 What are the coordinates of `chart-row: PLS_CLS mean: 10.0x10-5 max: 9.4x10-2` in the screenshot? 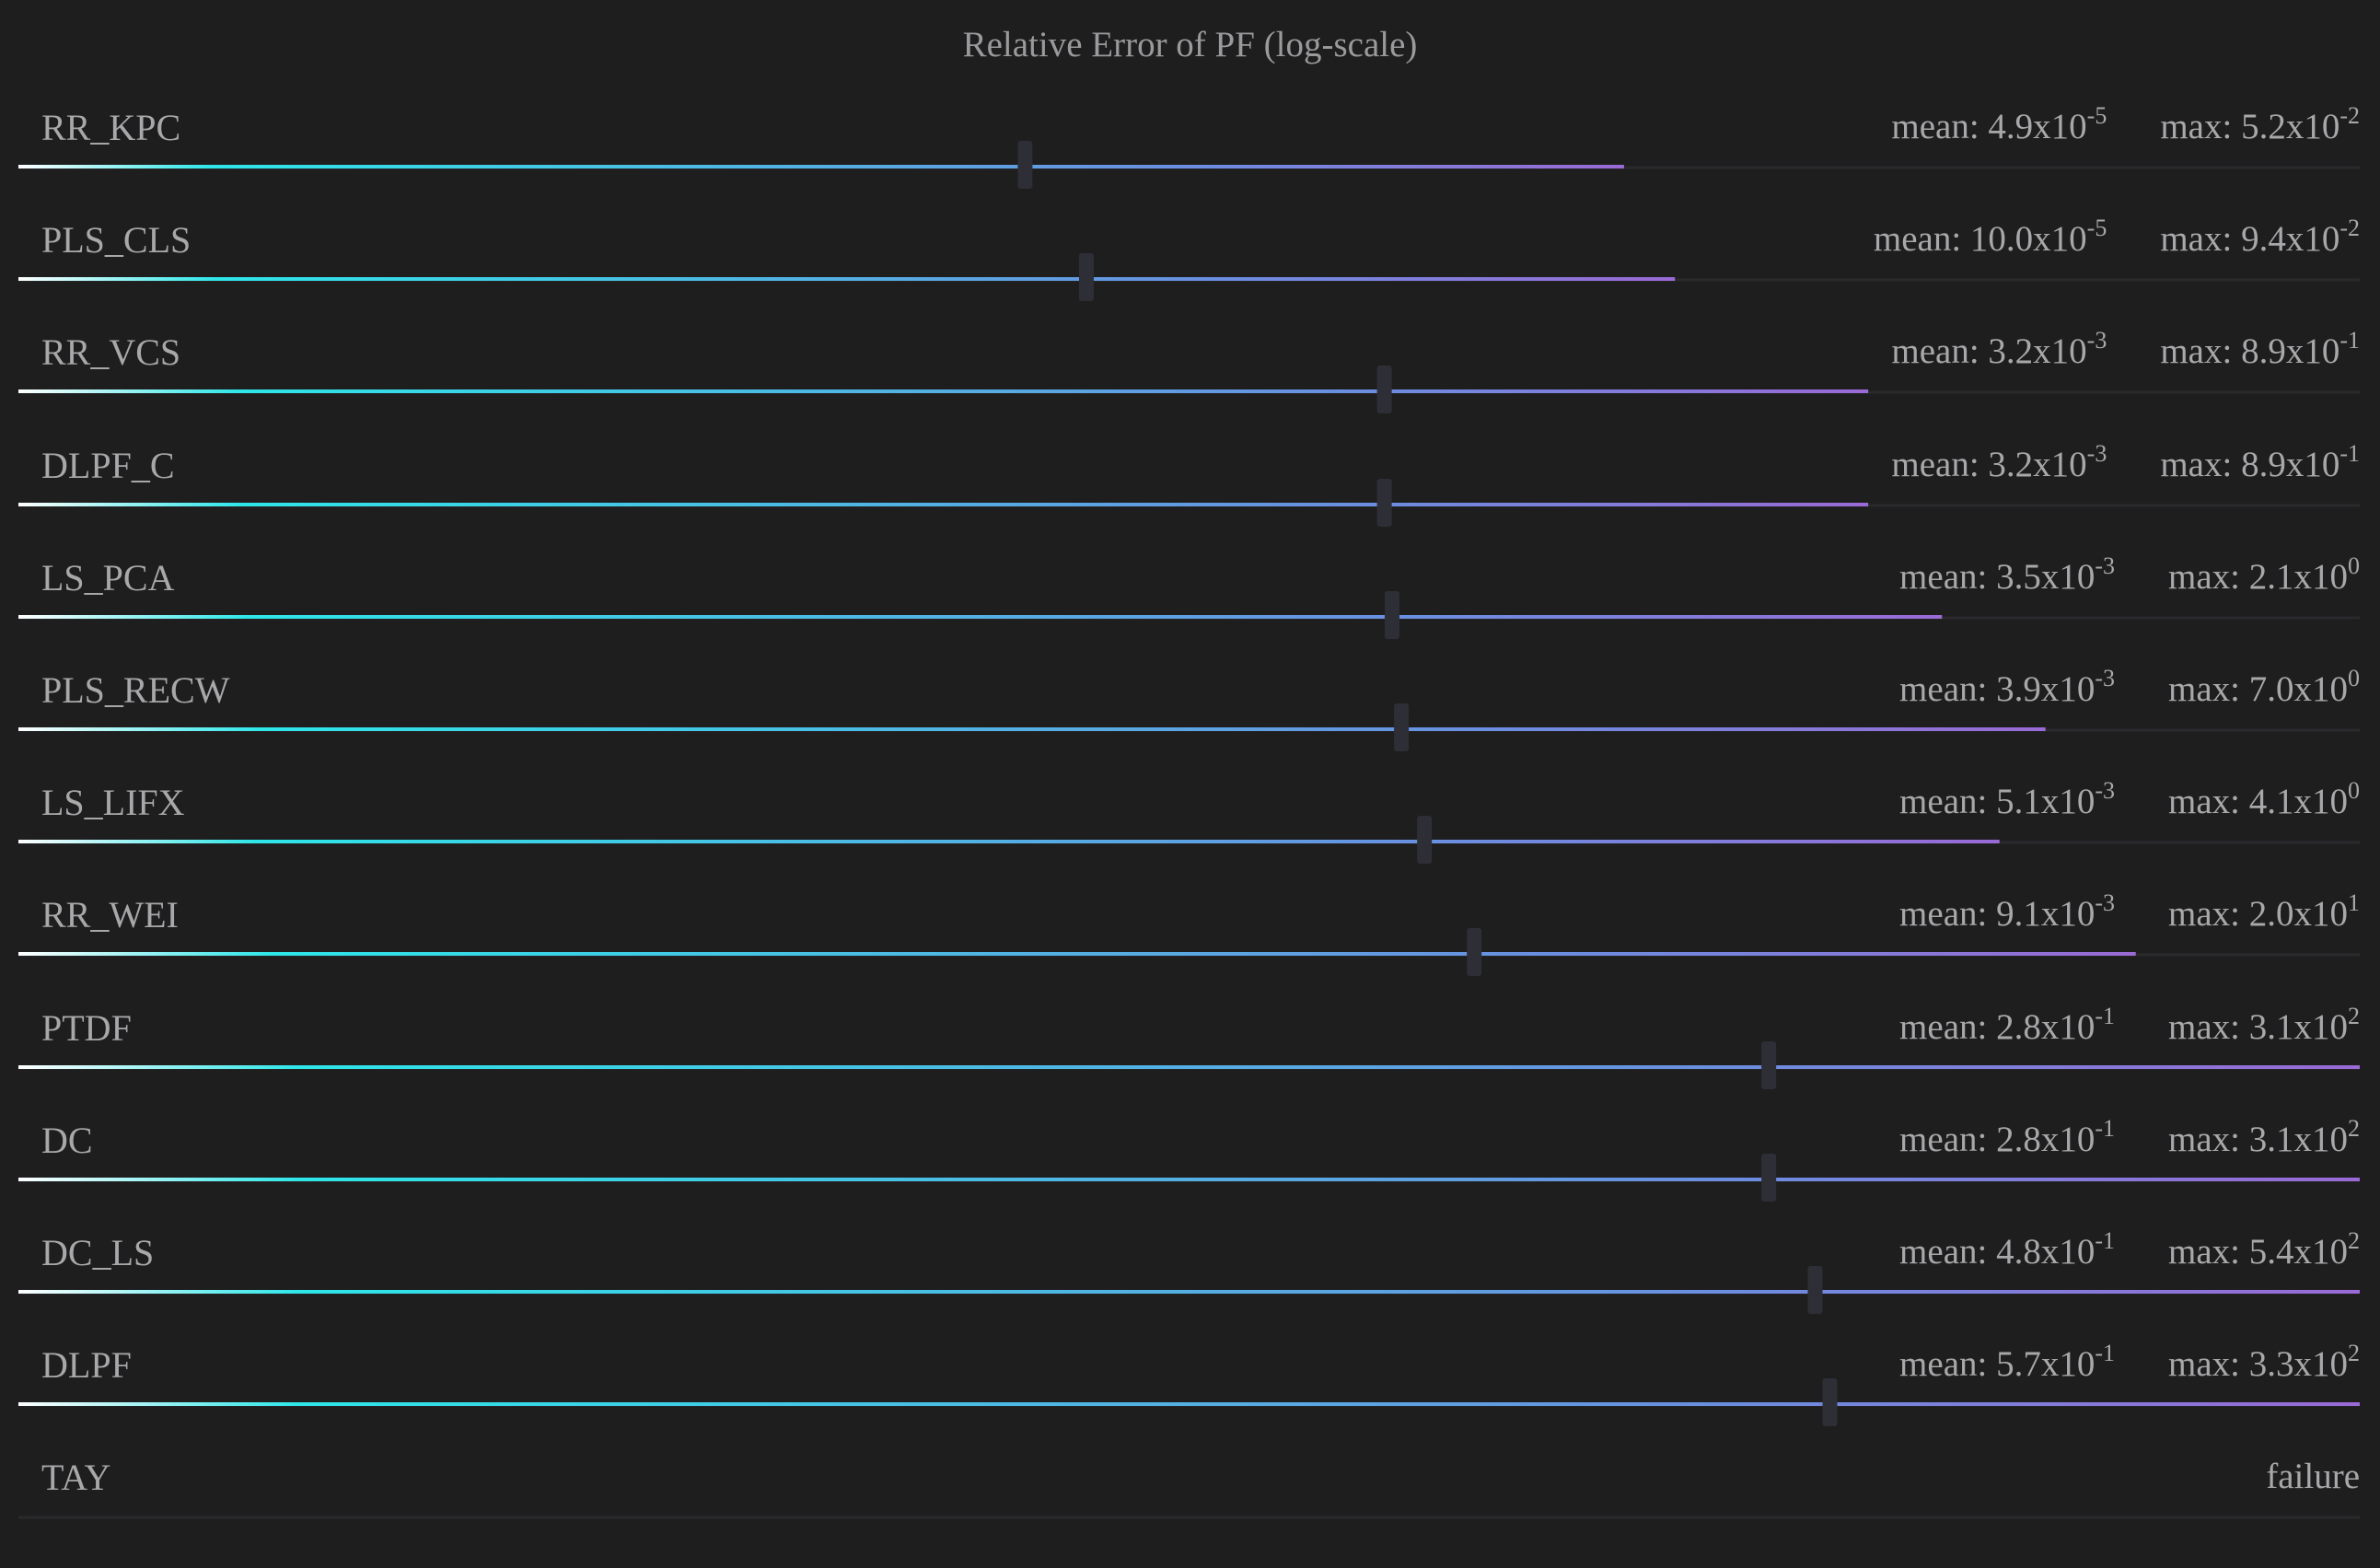 It's located at (1190, 273).